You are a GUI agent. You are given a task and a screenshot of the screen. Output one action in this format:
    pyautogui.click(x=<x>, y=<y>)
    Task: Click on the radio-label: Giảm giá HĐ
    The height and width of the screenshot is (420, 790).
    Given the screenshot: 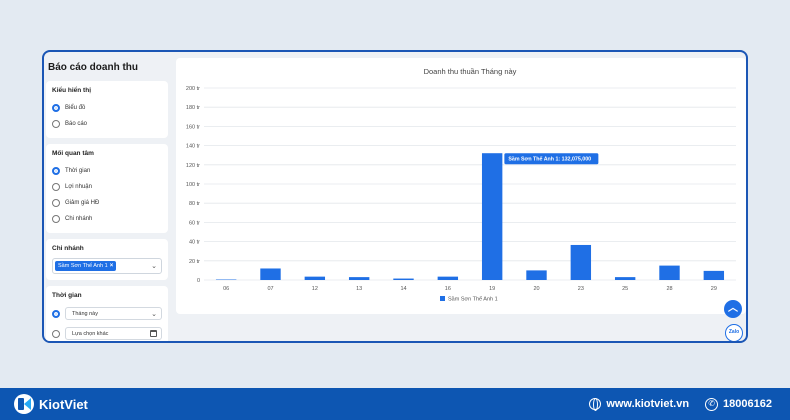 What is the action you would take?
    pyautogui.click(x=82, y=203)
    